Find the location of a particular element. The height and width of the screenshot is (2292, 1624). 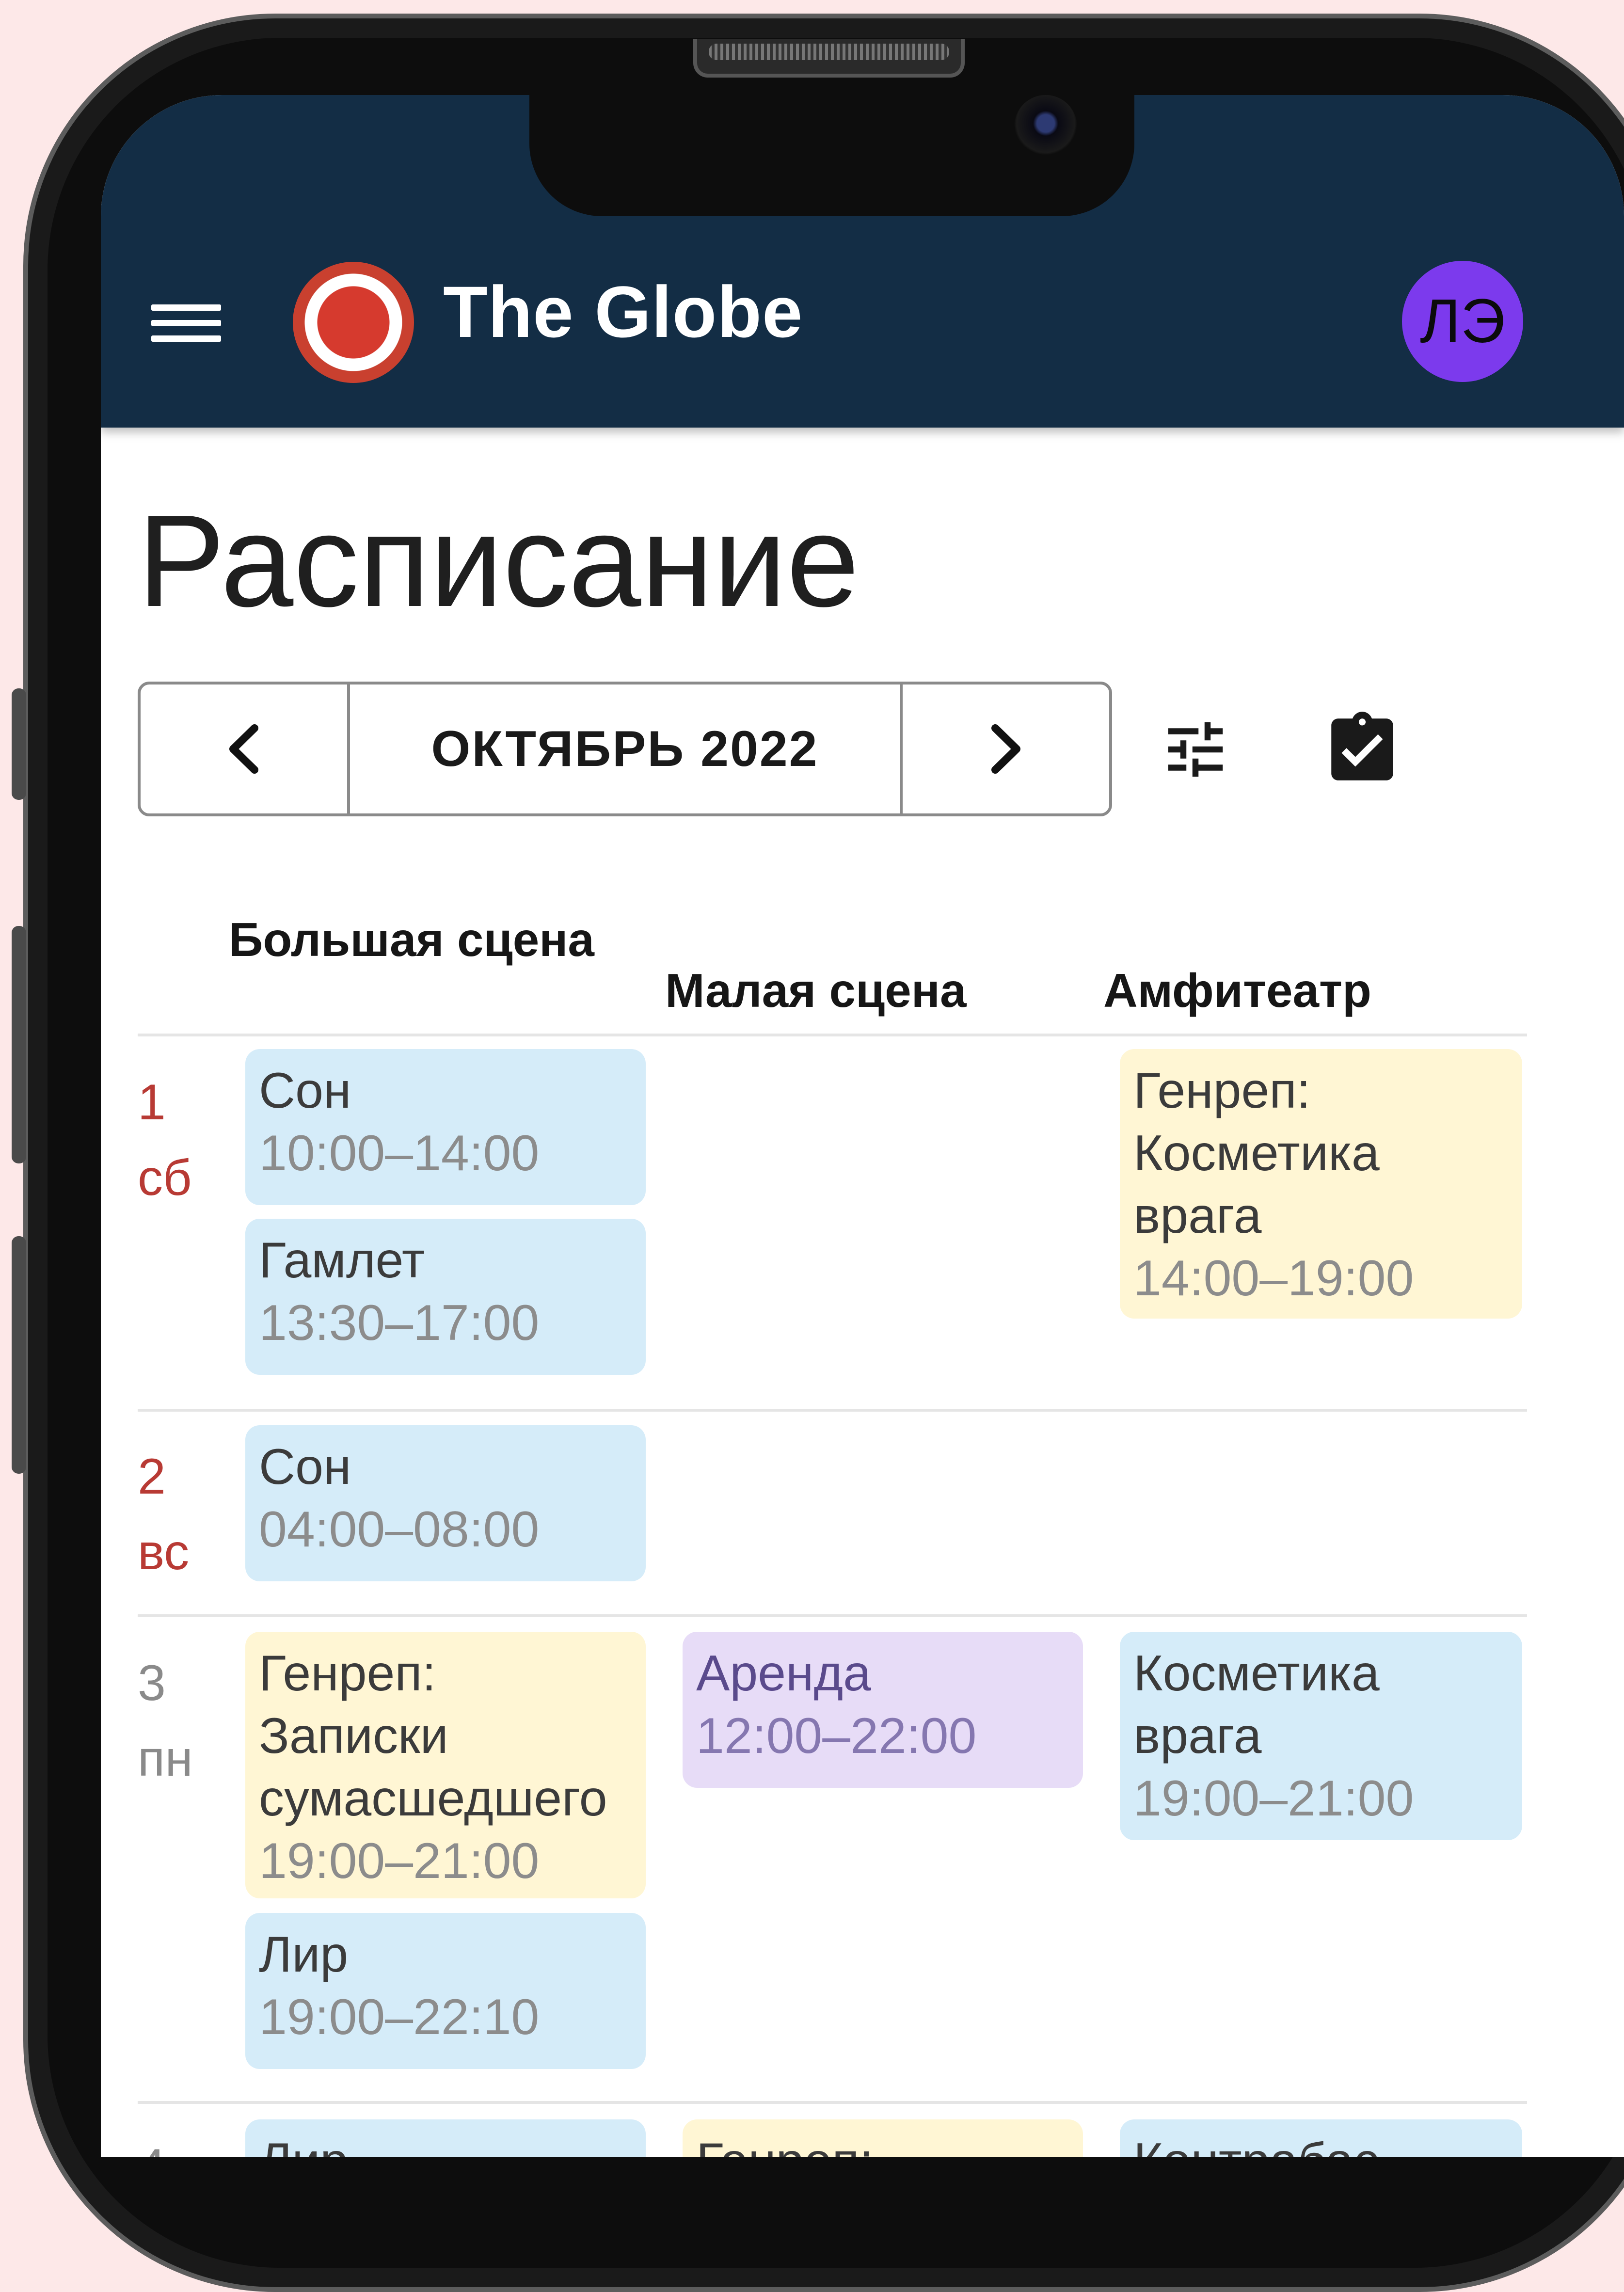

event-card: Аренда 12:00–22:00 is located at coordinates (883, 1710).